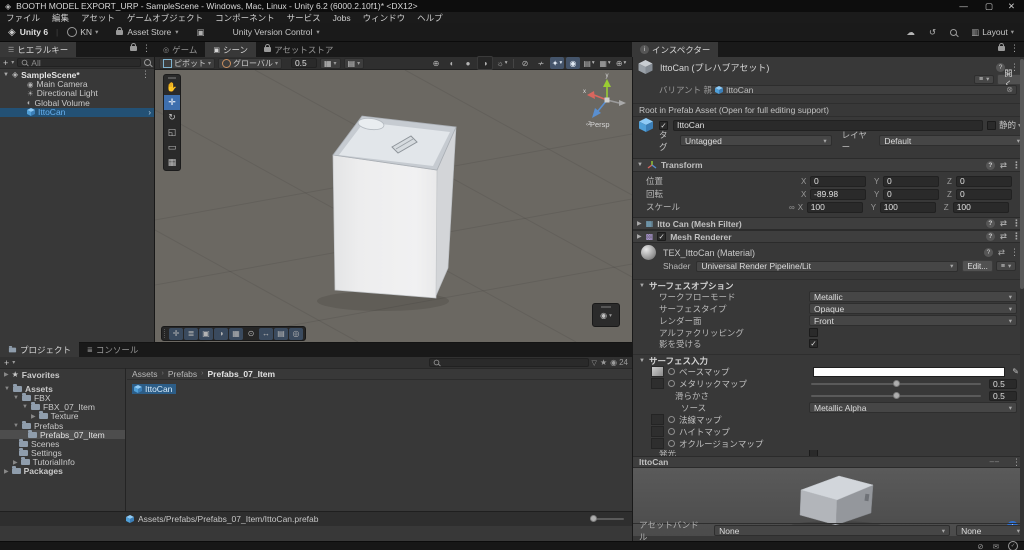  Describe the element at coordinates (541, 63) in the screenshot. I see `gizmo-fx-icon: ≁` at that location.